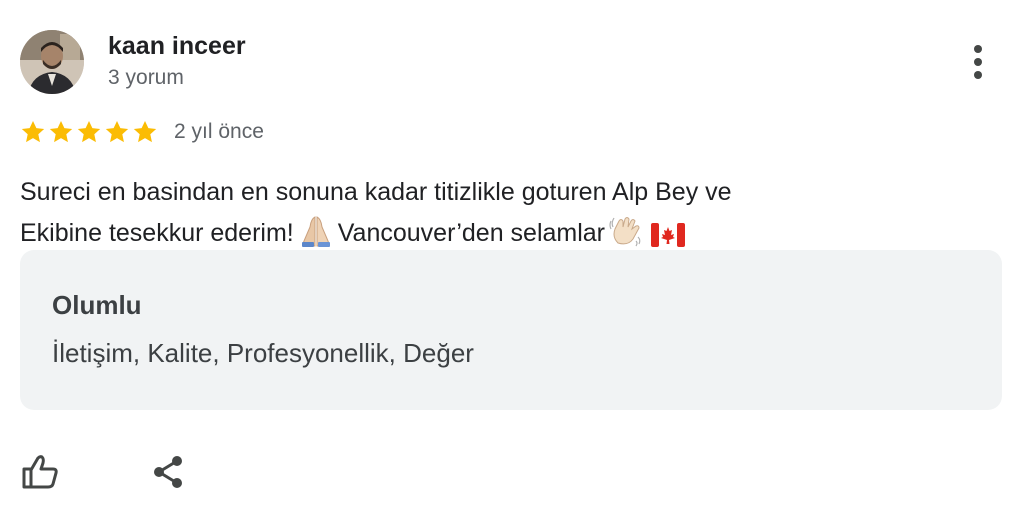 The height and width of the screenshot is (532, 1018). Describe the element at coordinates (177, 46) in the screenshot. I see `author-name: kaan inceer` at that location.